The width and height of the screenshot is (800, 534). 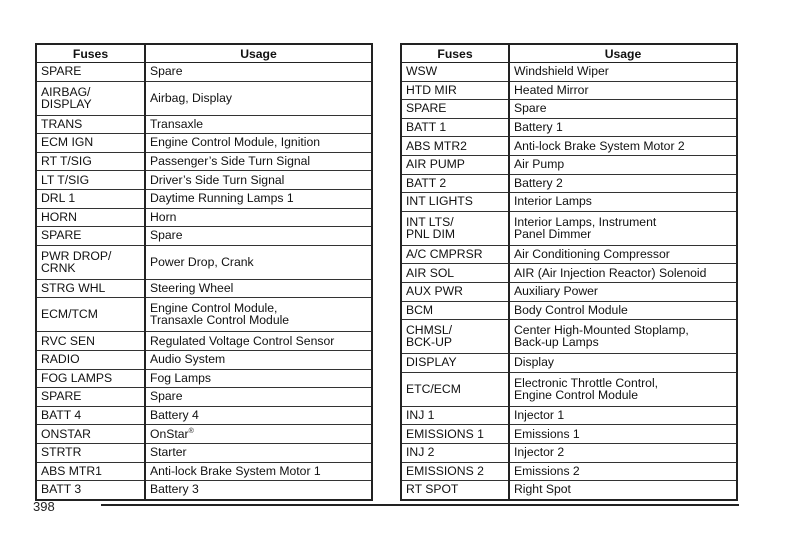 I want to click on usage-text: Passenger’s Side Turn Signal, so click(x=230, y=161).